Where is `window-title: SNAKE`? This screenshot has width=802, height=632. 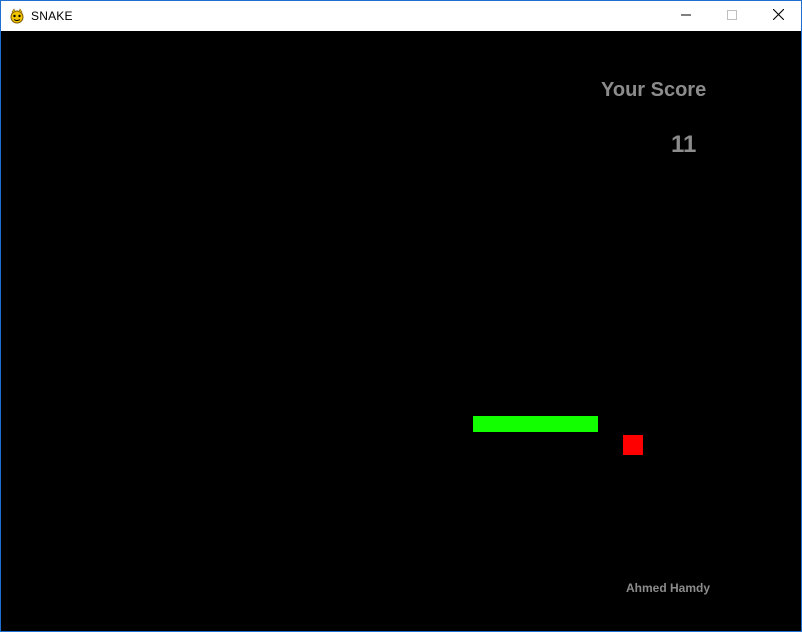
window-title: SNAKE is located at coordinates (52, 16).